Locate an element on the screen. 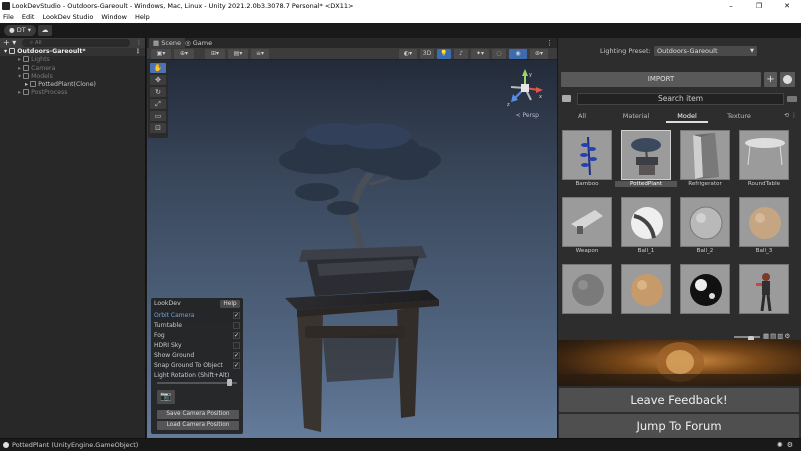 This screenshot has width=801, height=451. hierarchy-item: ▸ PostProcess is located at coordinates (72, 93).